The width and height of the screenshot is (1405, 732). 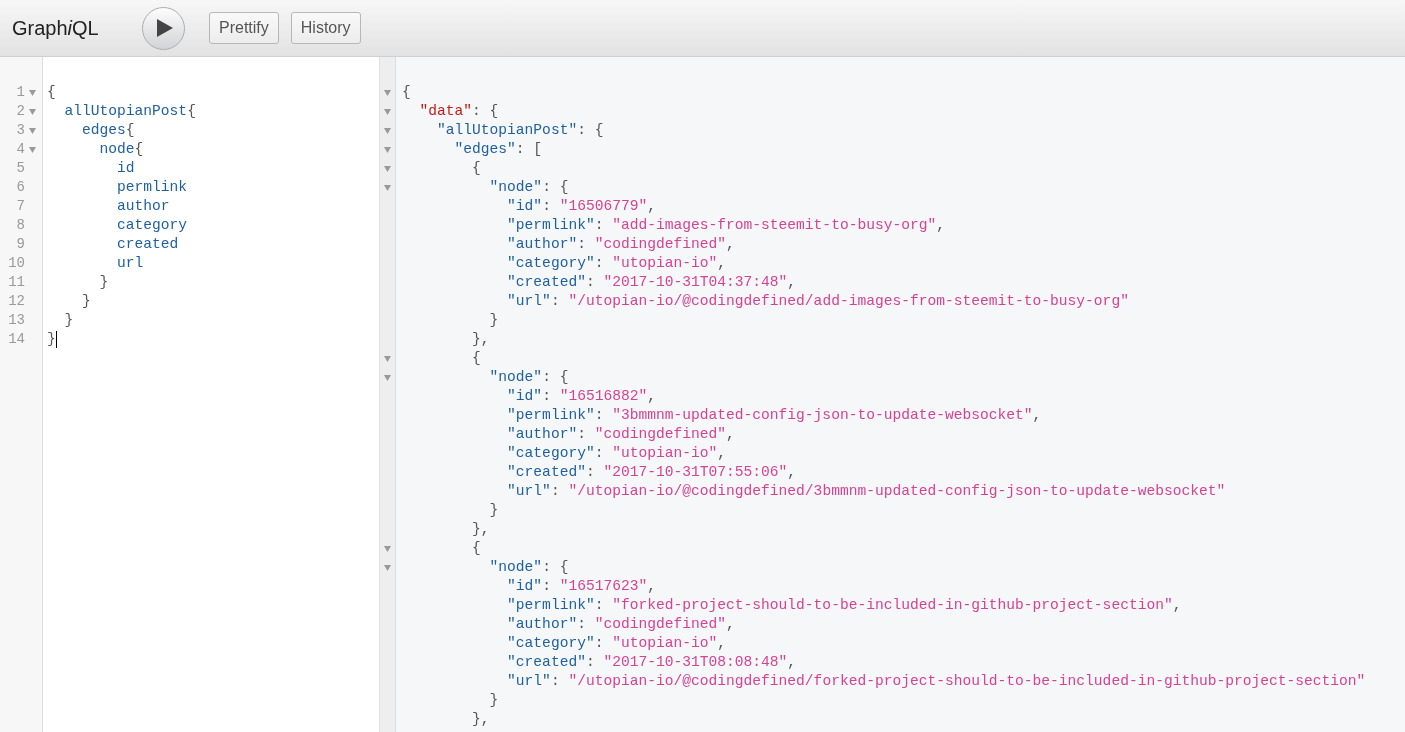 I want to click on code-line: "url": "/utopian-io/@codingdefined/add-images-from-steemit-to-busy-org", so click(x=817, y=301).